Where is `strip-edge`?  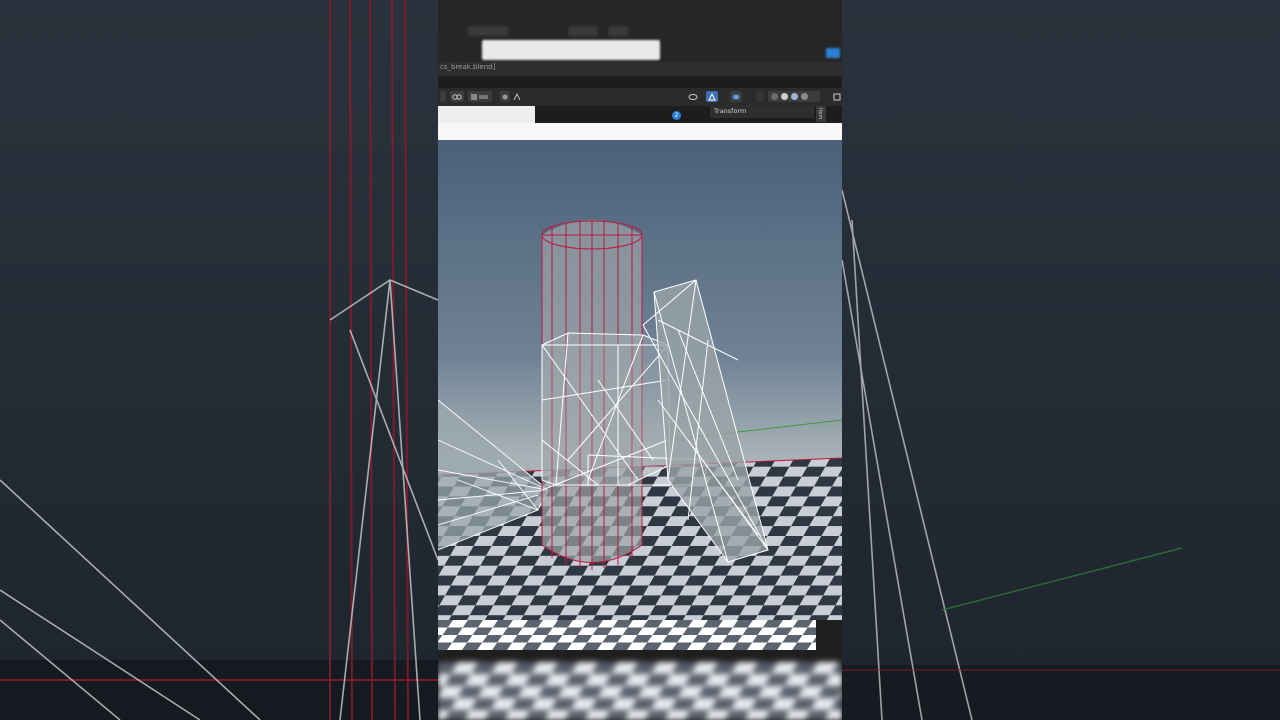 strip-edge is located at coordinates (829, 635).